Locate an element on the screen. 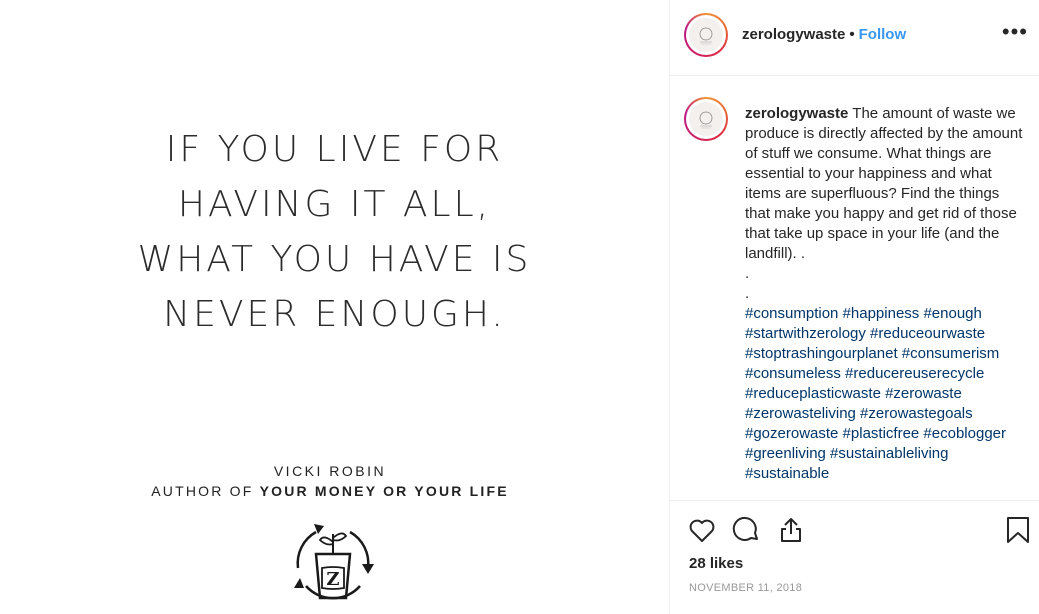 The height and width of the screenshot is (614, 1039). header-user-row: zerologywaste • Follow is located at coordinates (824, 34).